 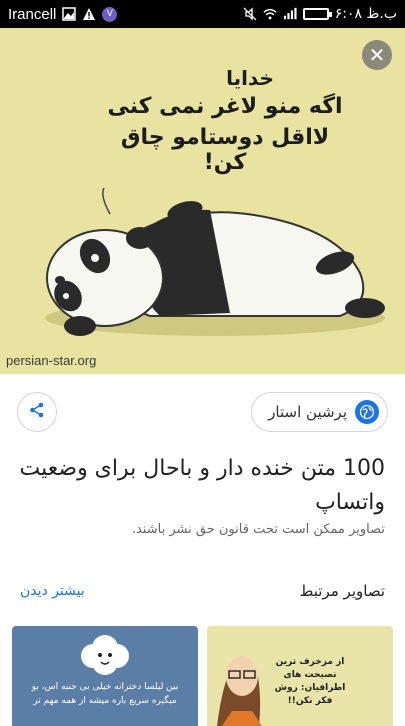 What do you see at coordinates (317, 14) in the screenshot?
I see `battery-icon` at bounding box center [317, 14].